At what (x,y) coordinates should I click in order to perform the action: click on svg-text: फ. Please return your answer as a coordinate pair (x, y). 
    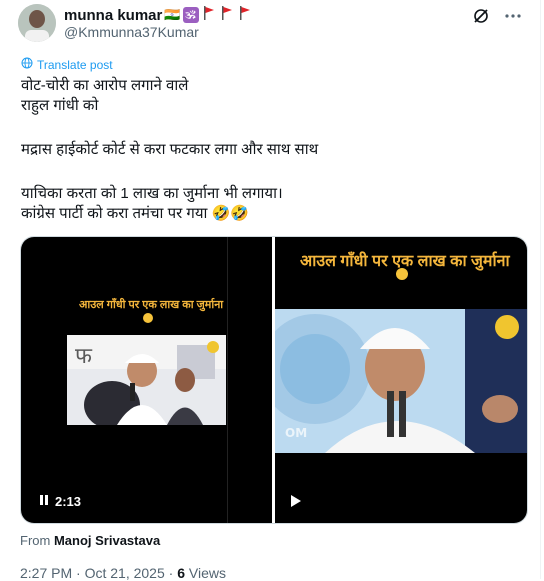
    Looking at the image, I should click on (84, 356).